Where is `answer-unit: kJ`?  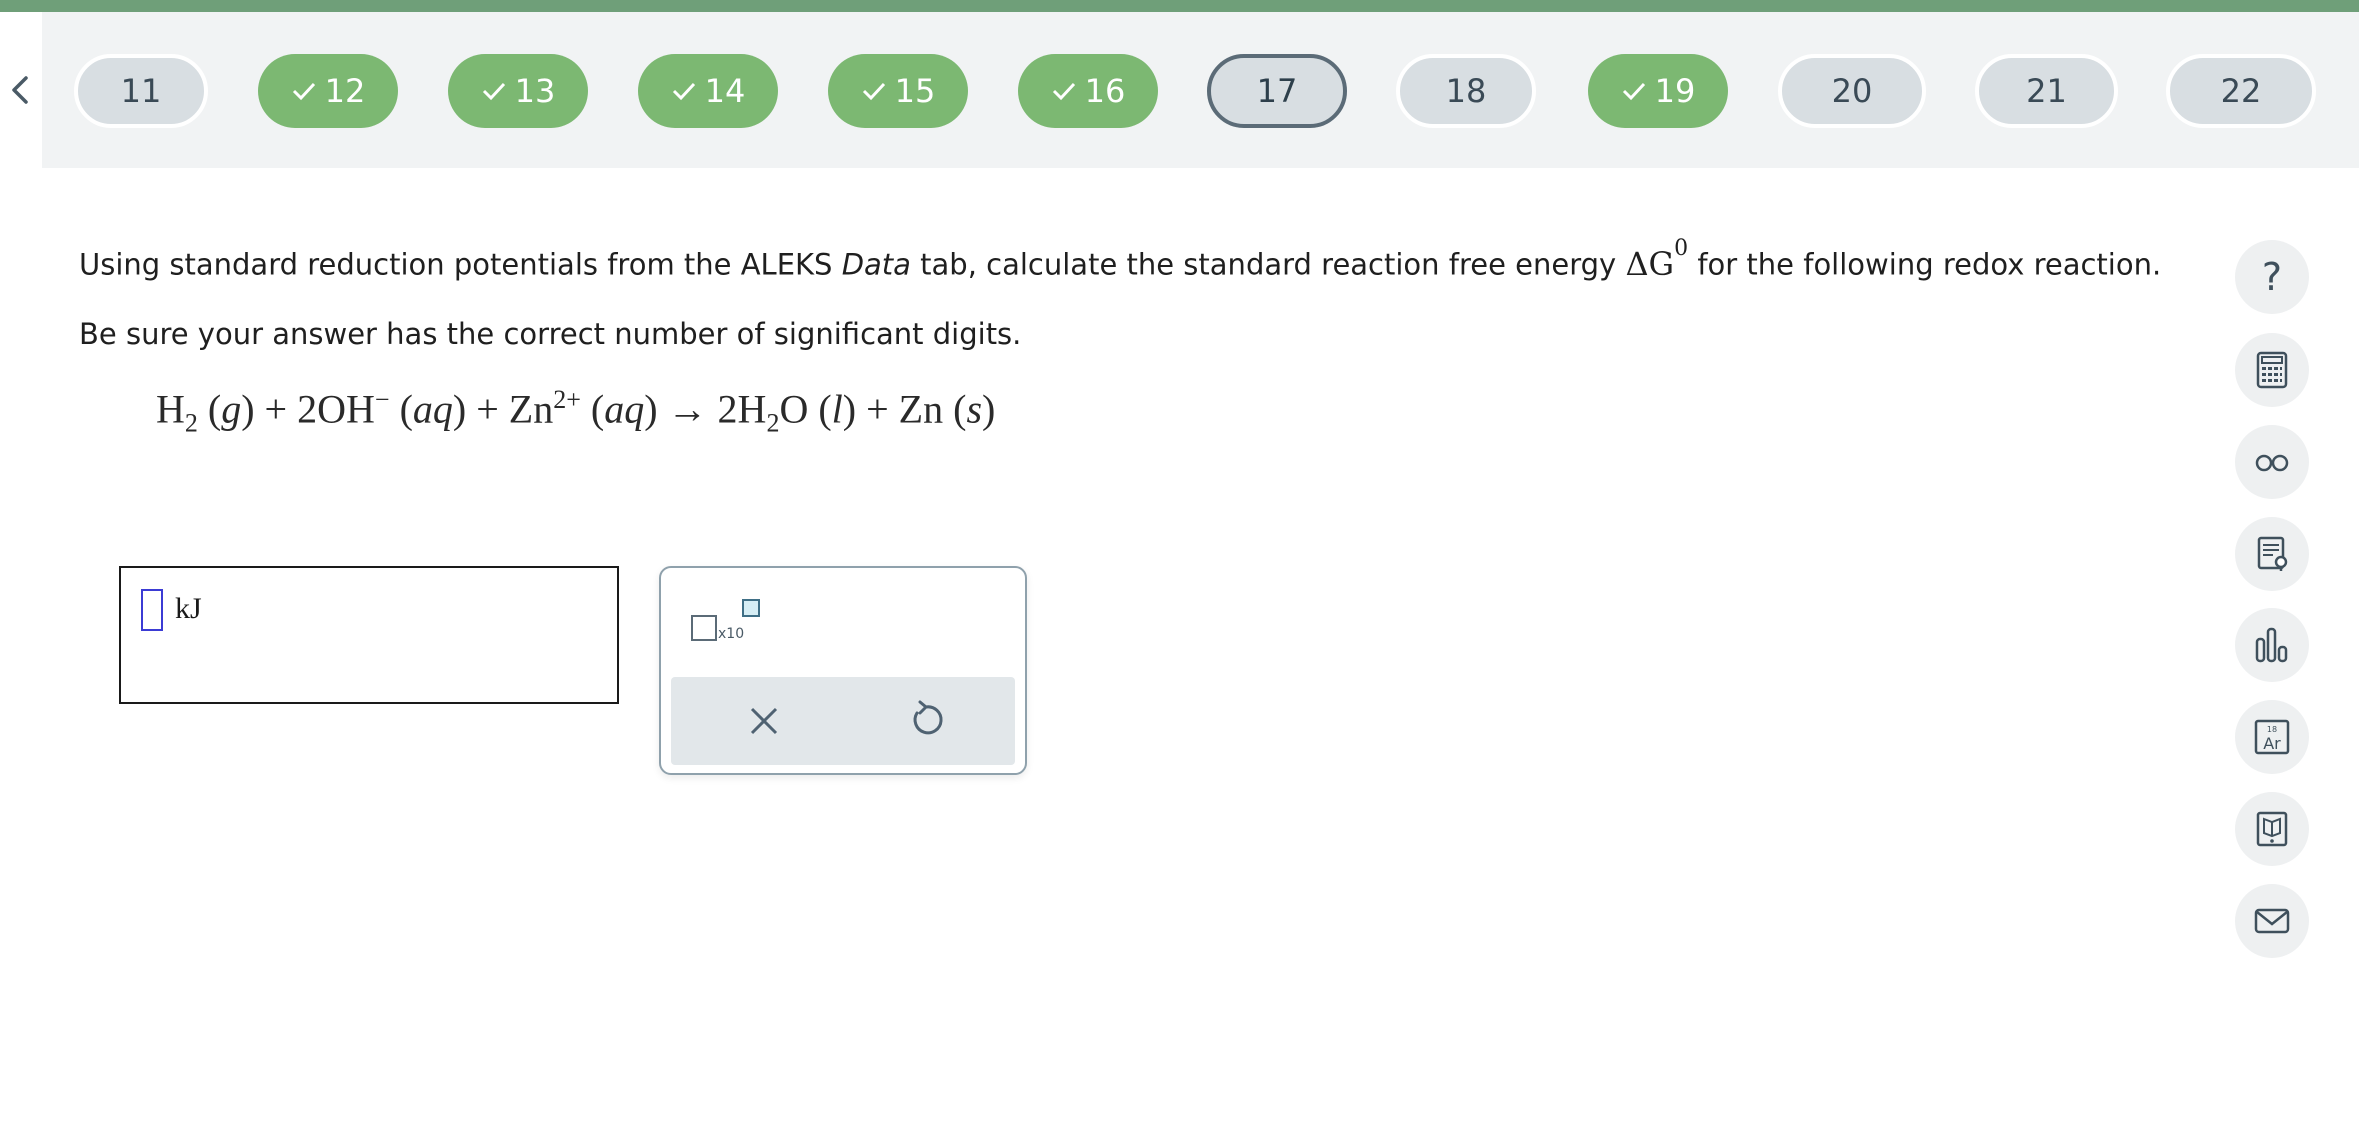 answer-unit: kJ is located at coordinates (188, 608).